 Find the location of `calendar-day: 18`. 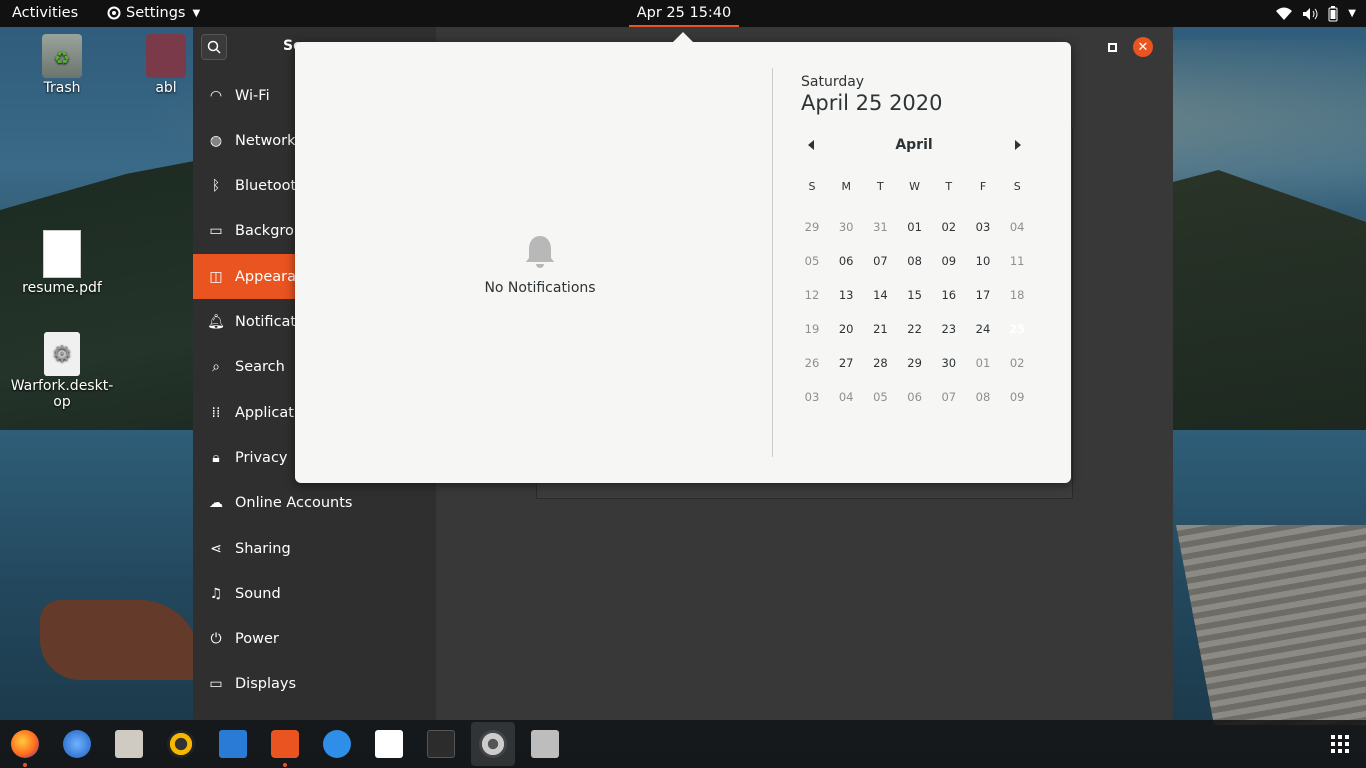

calendar-day: 18 is located at coordinates (1017, 295).